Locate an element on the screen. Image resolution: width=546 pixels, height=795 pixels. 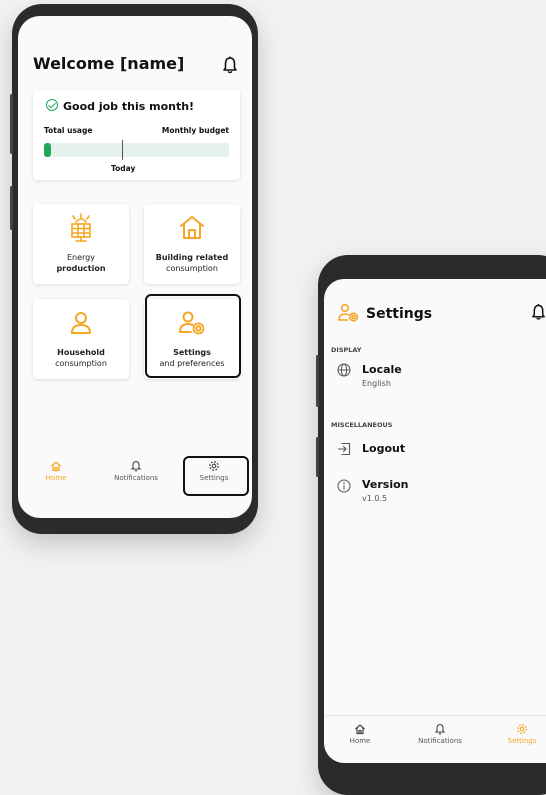
tile-household-consumption: Household consumption is located at coordinates (81, 339).